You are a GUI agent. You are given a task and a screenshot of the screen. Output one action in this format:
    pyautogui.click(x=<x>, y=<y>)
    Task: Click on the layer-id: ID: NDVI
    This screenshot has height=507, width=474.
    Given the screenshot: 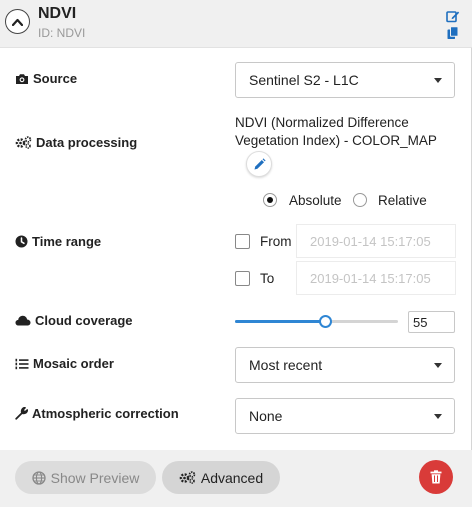 What is the action you would take?
    pyautogui.click(x=62, y=33)
    